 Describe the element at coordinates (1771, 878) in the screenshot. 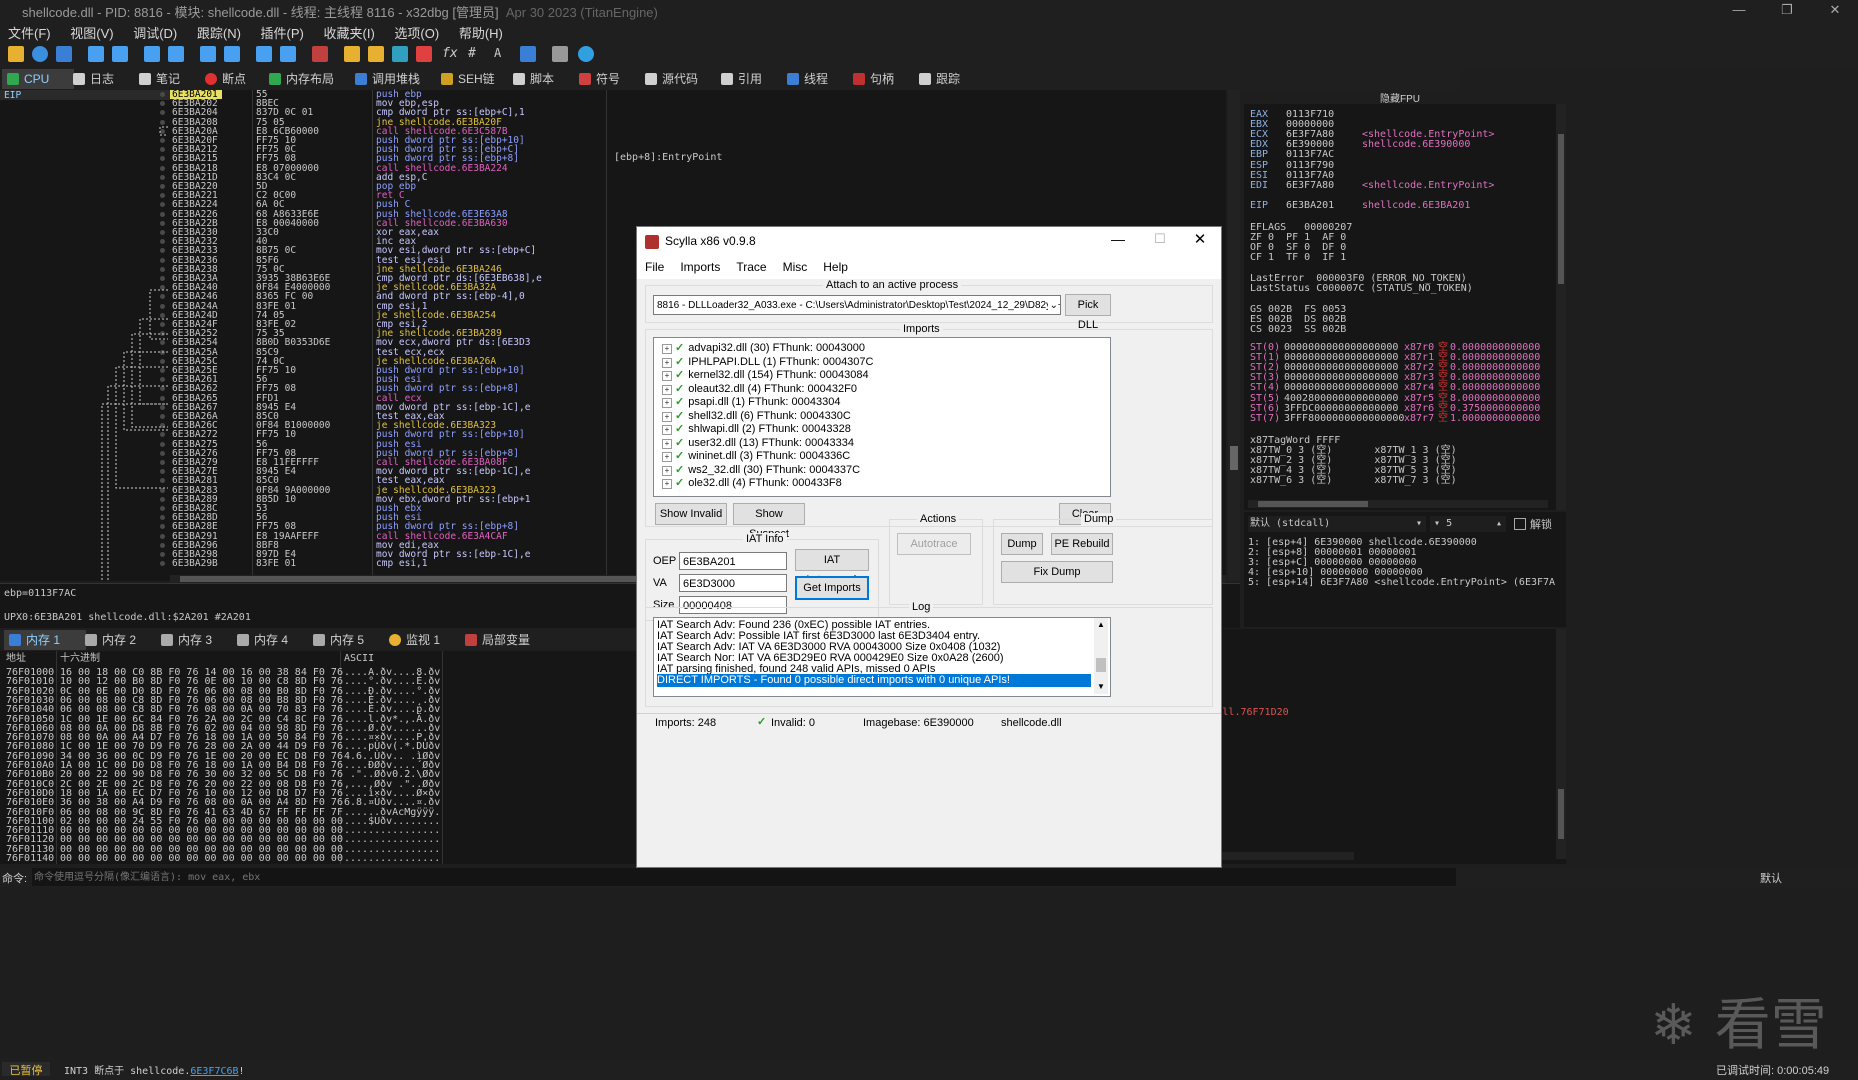

I see `command-mode: 默认` at that location.